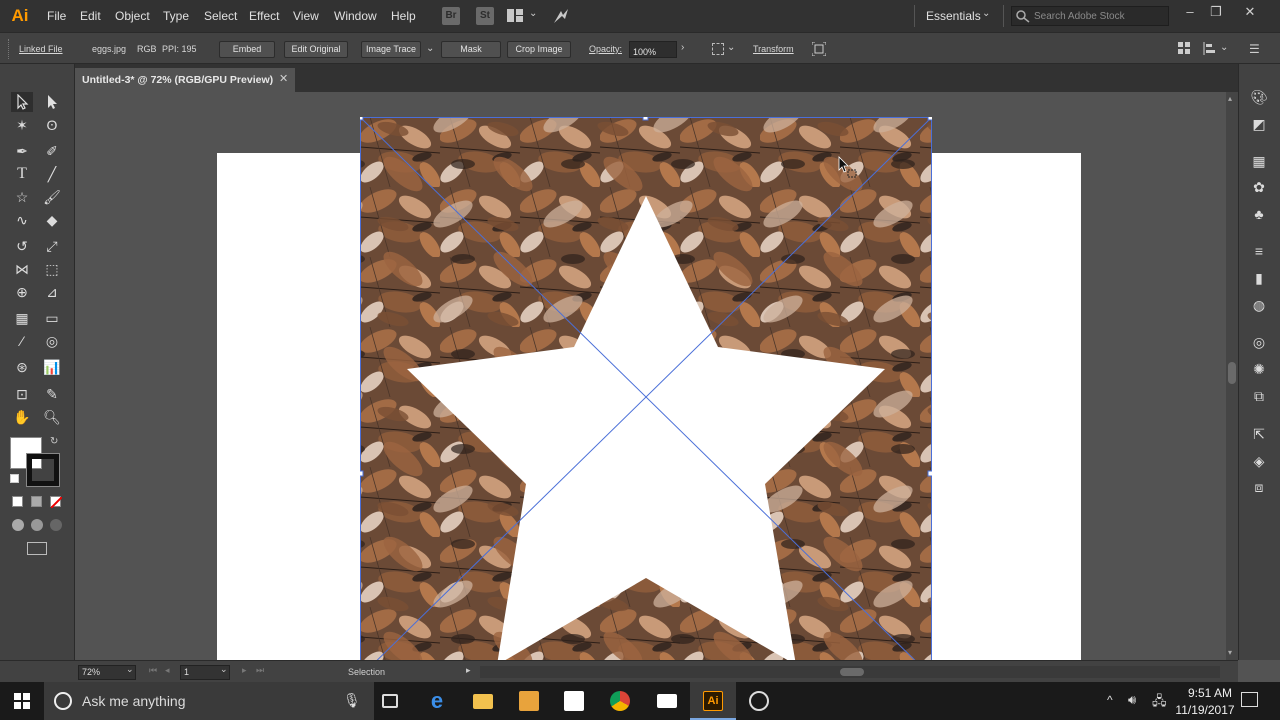  What do you see at coordinates (1259, 396) in the screenshot?
I see `transform-panel-icon: ⧉` at bounding box center [1259, 396].